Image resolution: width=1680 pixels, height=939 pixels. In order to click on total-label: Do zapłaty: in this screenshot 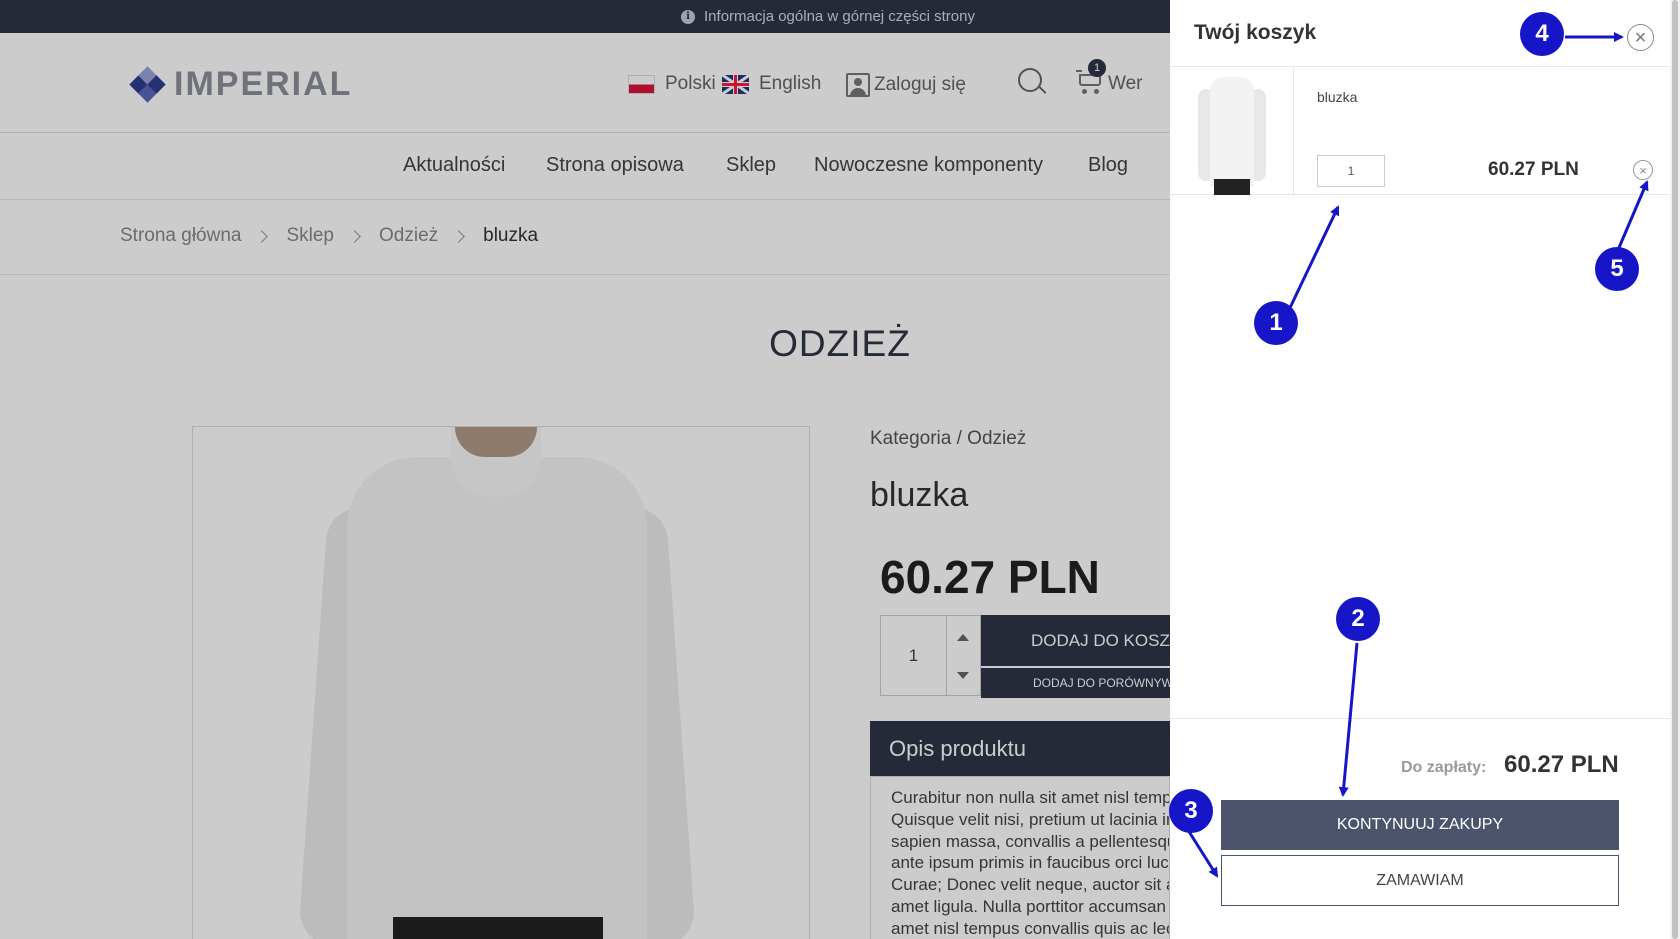, I will do `click(1444, 767)`.